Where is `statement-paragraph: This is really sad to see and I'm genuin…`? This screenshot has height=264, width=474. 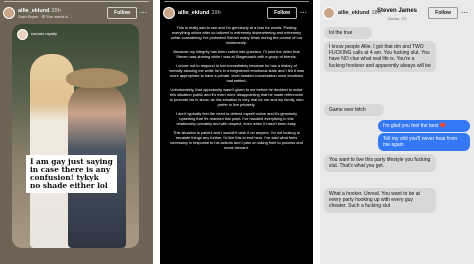
statement-paragraph: This is really sad to see and I'm genuin… is located at coordinates (236, 35).